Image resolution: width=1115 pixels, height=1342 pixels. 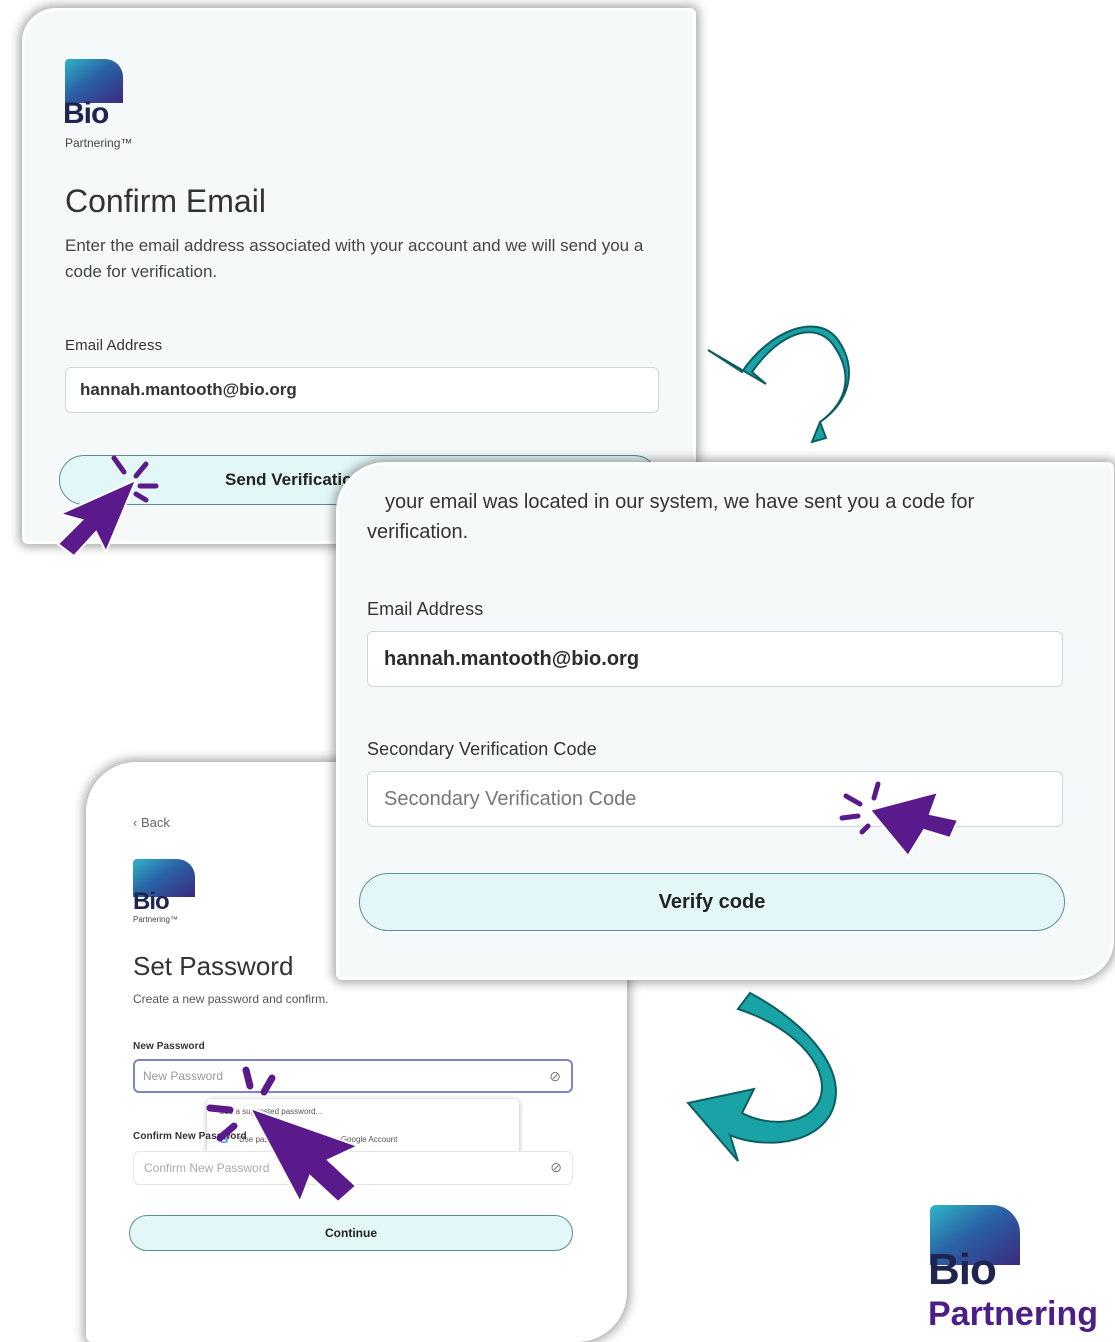 I want to click on verification-code-label: Secondary Verification Code, so click(x=482, y=749).